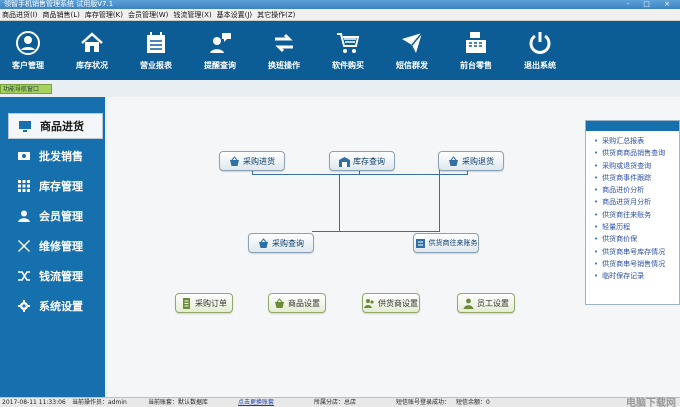 The height and width of the screenshot is (407, 680). Describe the element at coordinates (24, 216) in the screenshot. I see `person-icon` at that location.